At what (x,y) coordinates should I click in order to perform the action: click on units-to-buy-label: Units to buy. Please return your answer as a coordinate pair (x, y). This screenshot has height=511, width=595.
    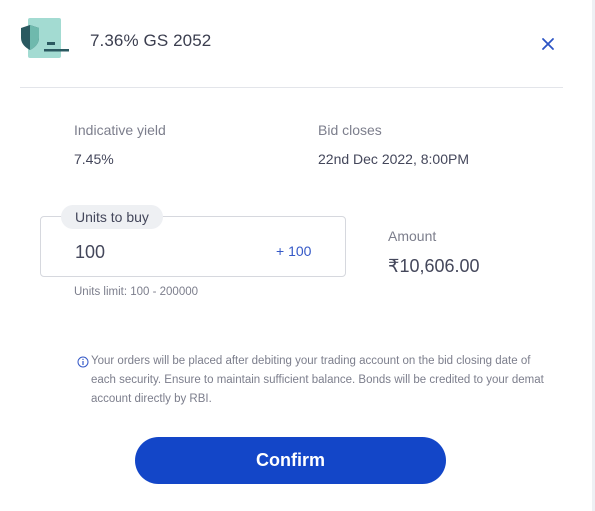
    Looking at the image, I should click on (112, 217).